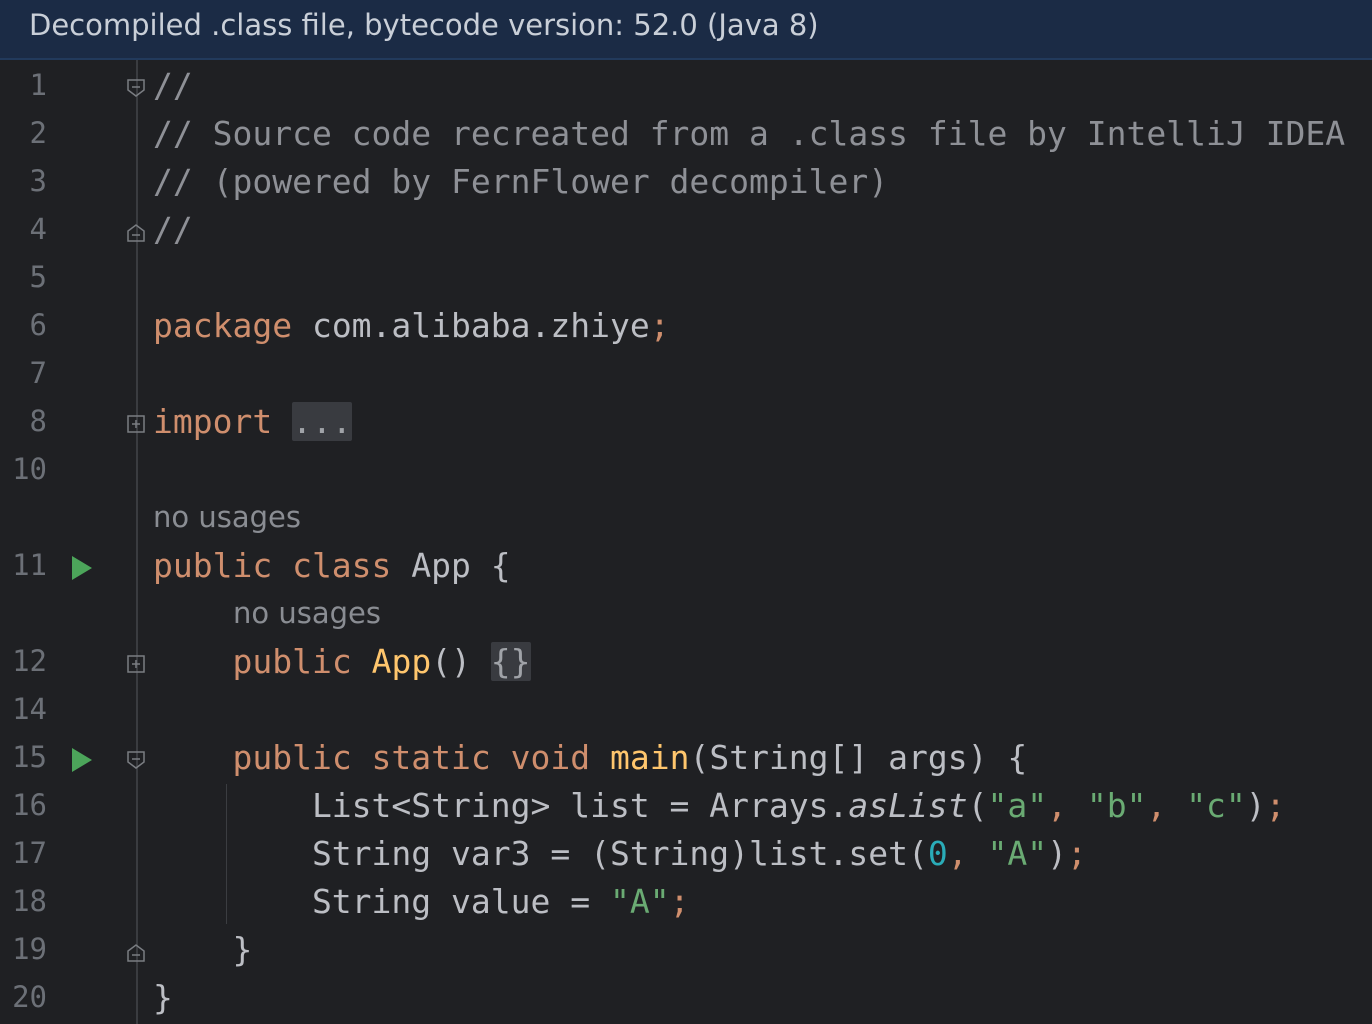 This screenshot has height=1024, width=1372. What do you see at coordinates (686, 232) in the screenshot?
I see `code-line: 4 //` at bounding box center [686, 232].